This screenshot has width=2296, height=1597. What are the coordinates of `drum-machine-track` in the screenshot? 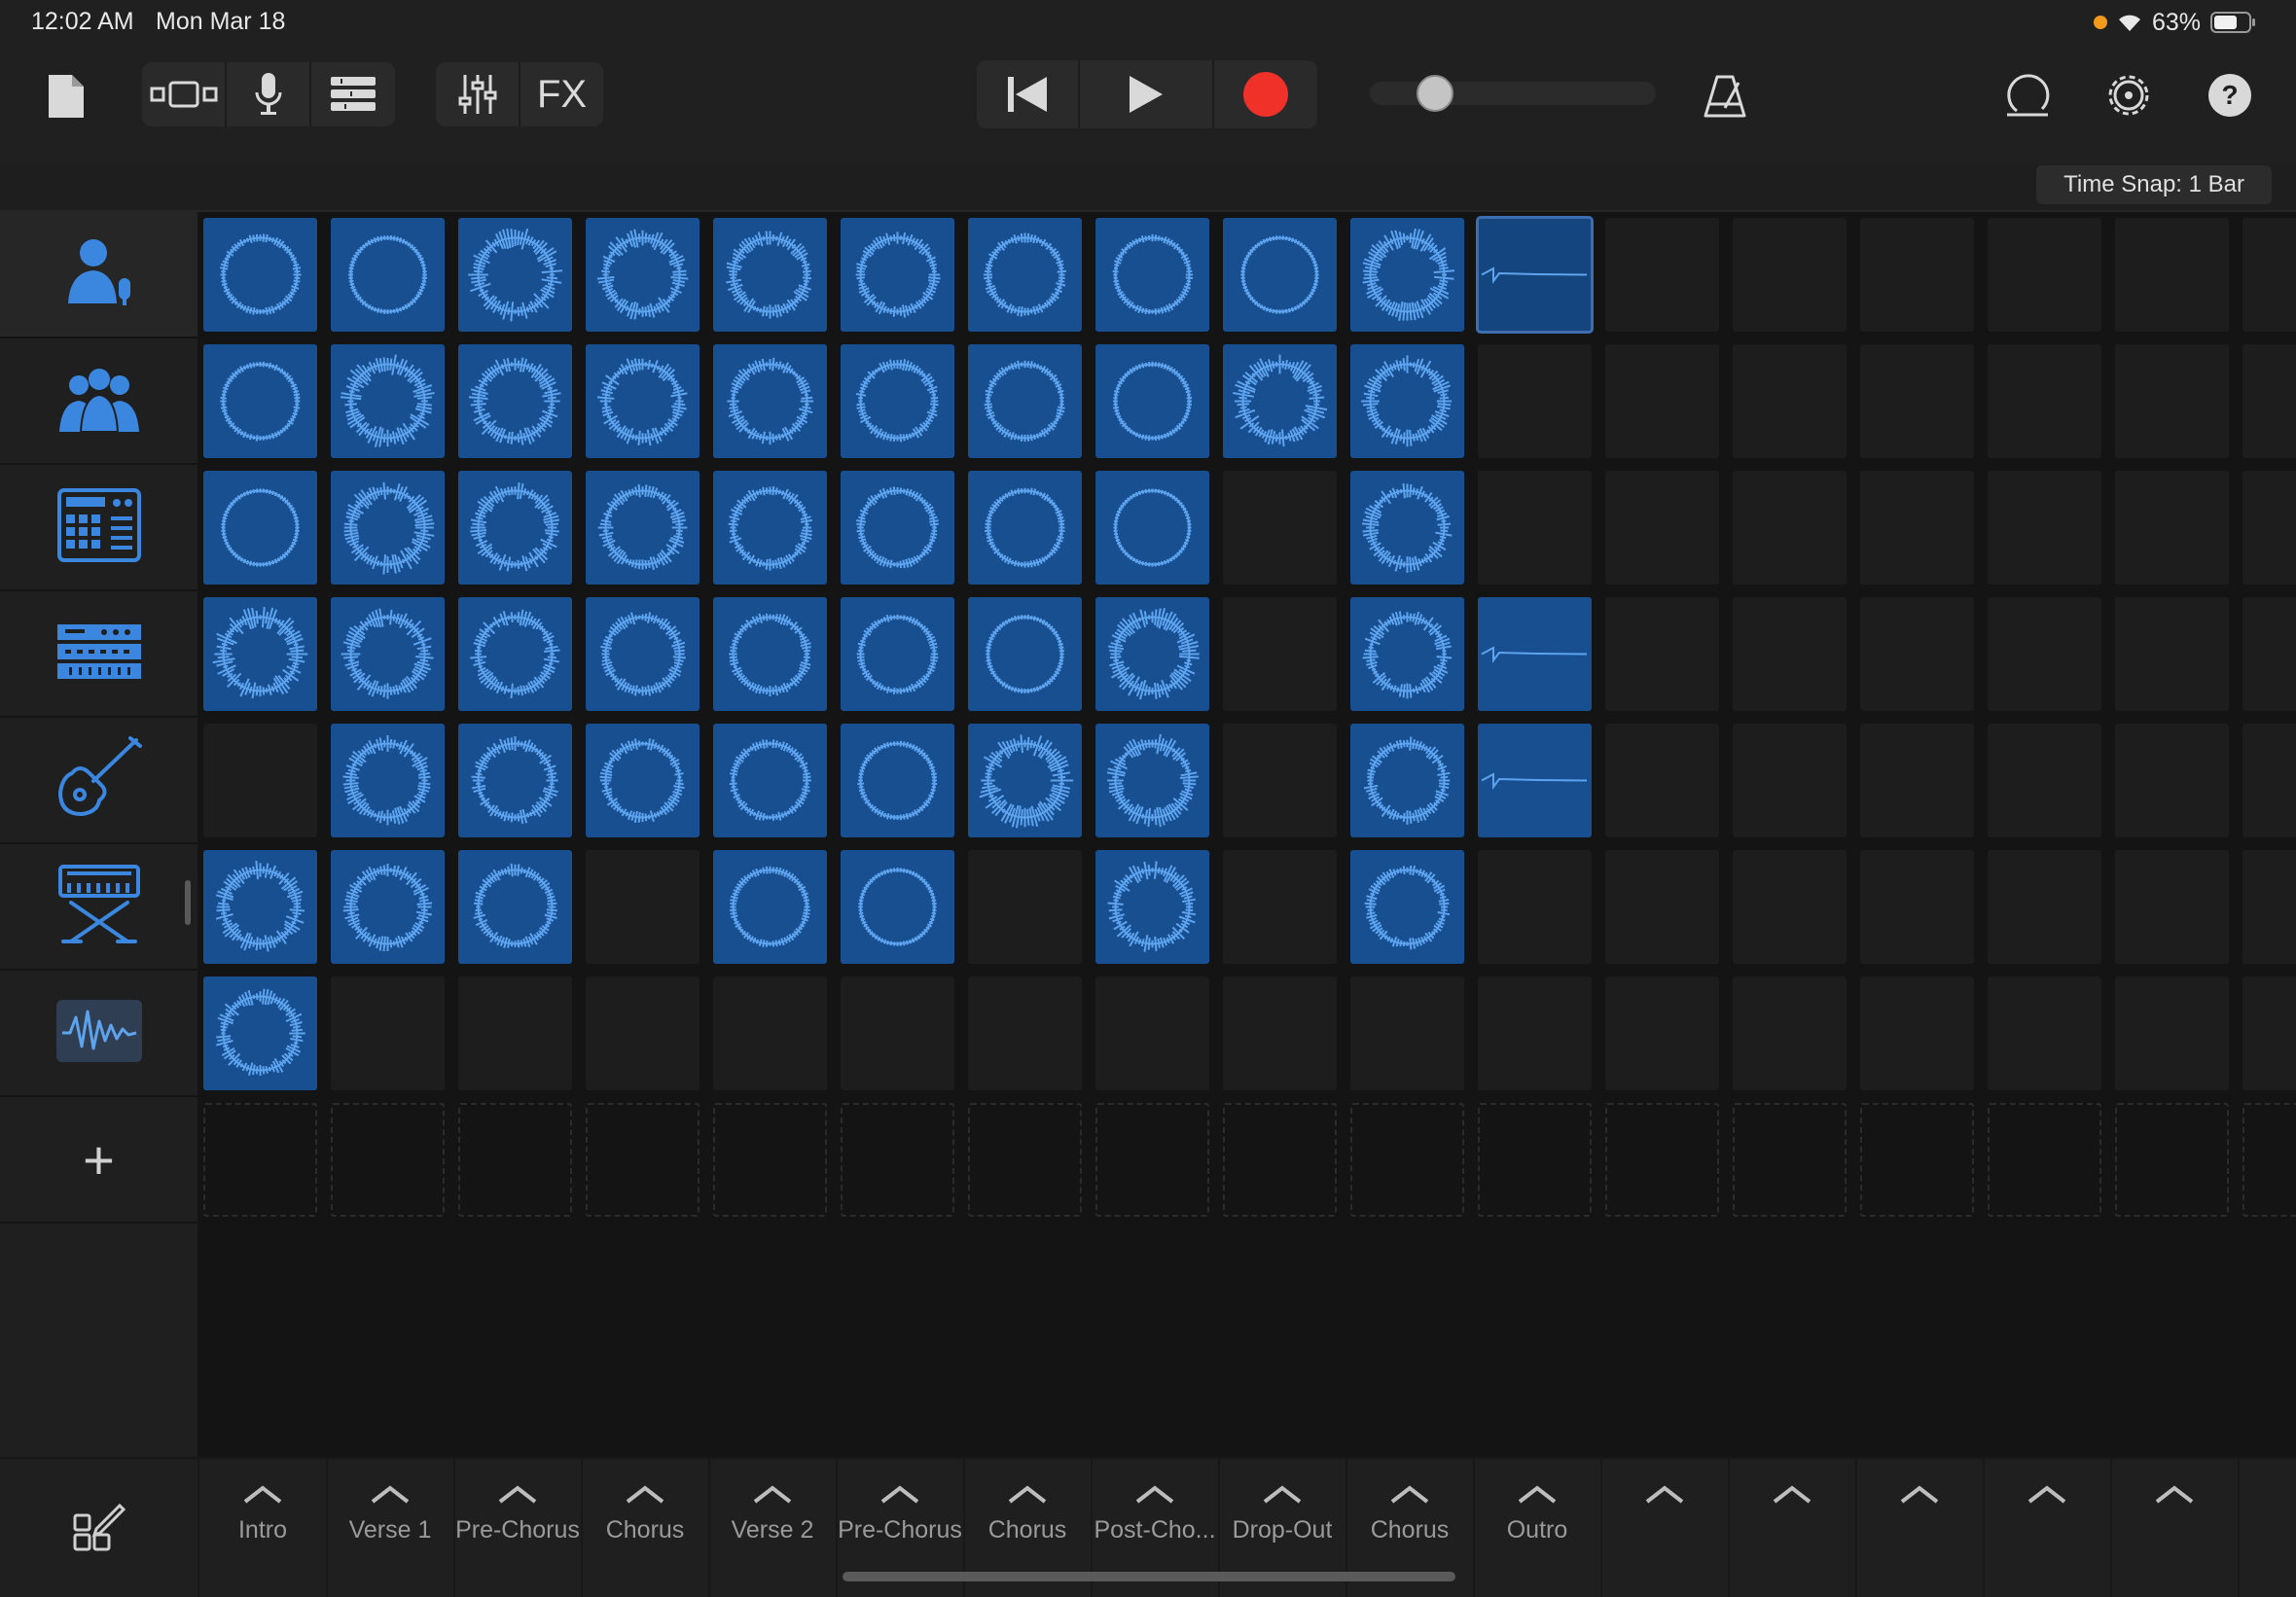 It's located at (98, 528).